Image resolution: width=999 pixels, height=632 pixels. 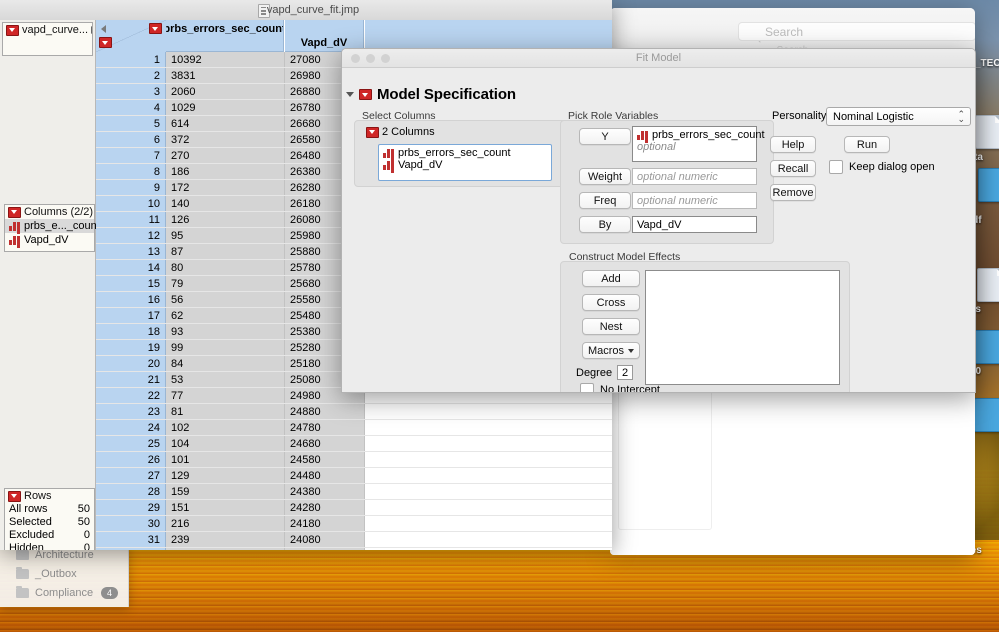 I want to click on cell-prbs-errors: 3831, so click(x=225, y=76).